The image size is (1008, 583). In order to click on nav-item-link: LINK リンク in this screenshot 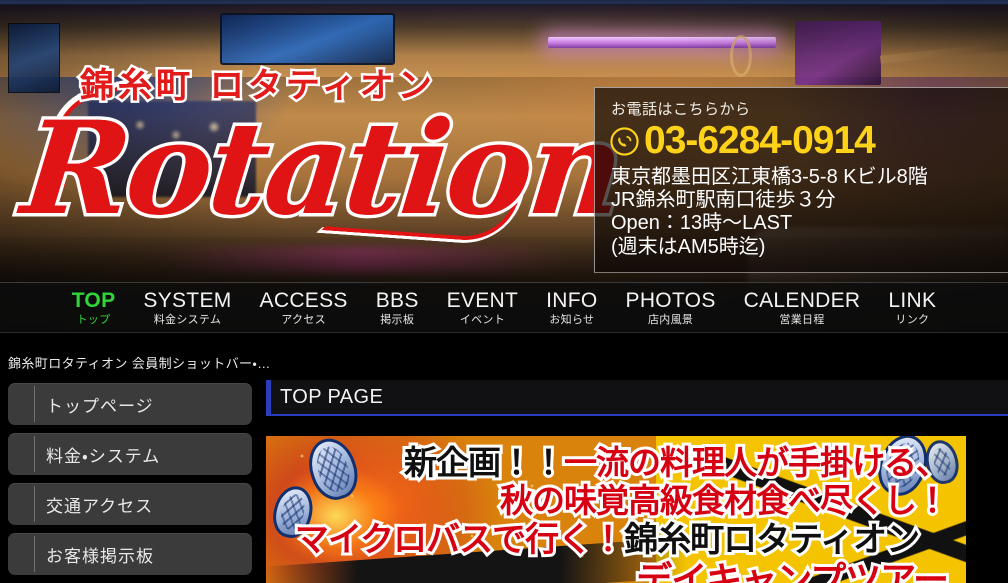, I will do `click(912, 308)`.